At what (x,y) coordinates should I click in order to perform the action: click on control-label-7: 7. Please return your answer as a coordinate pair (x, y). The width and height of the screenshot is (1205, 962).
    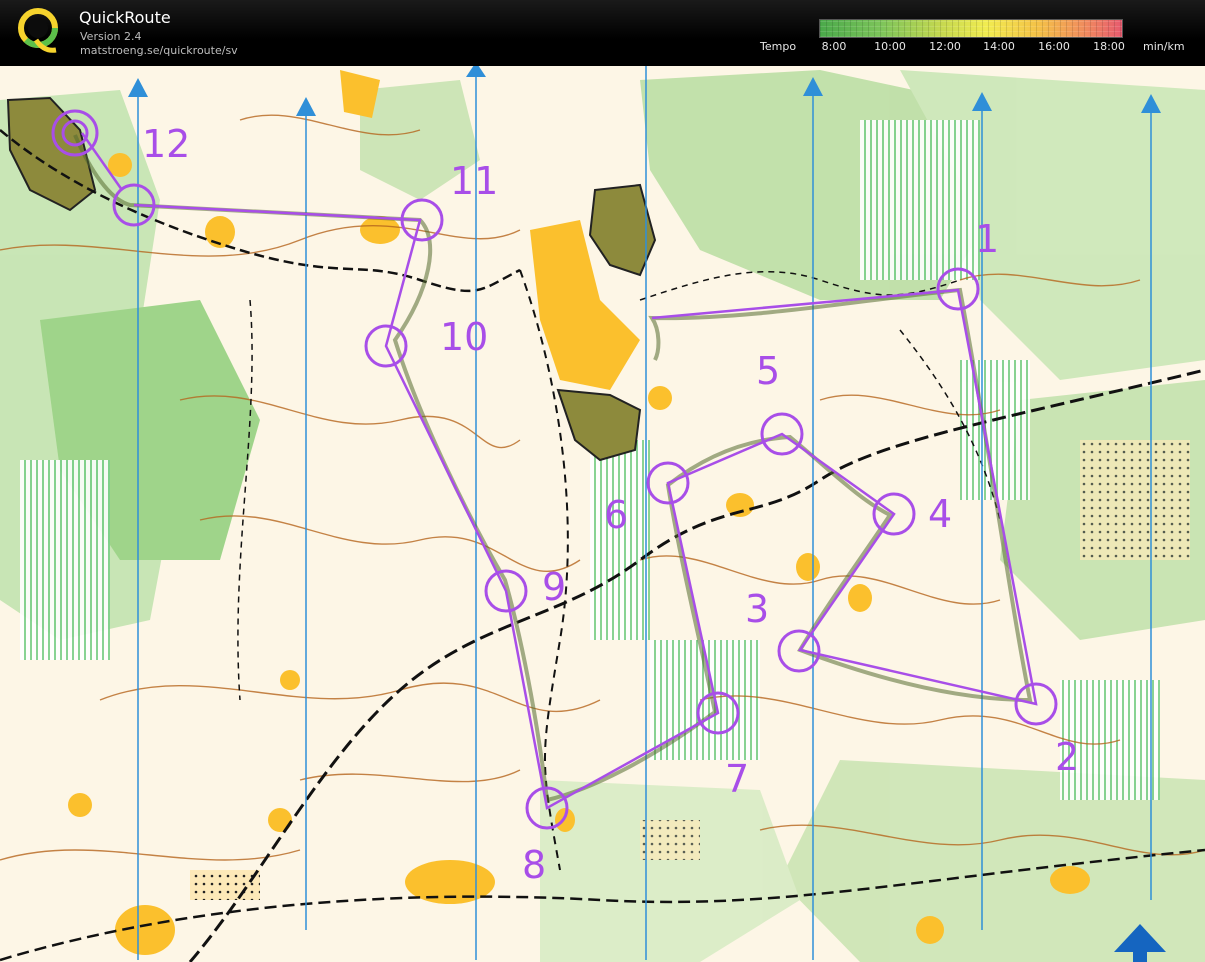
    Looking at the image, I should click on (737, 779).